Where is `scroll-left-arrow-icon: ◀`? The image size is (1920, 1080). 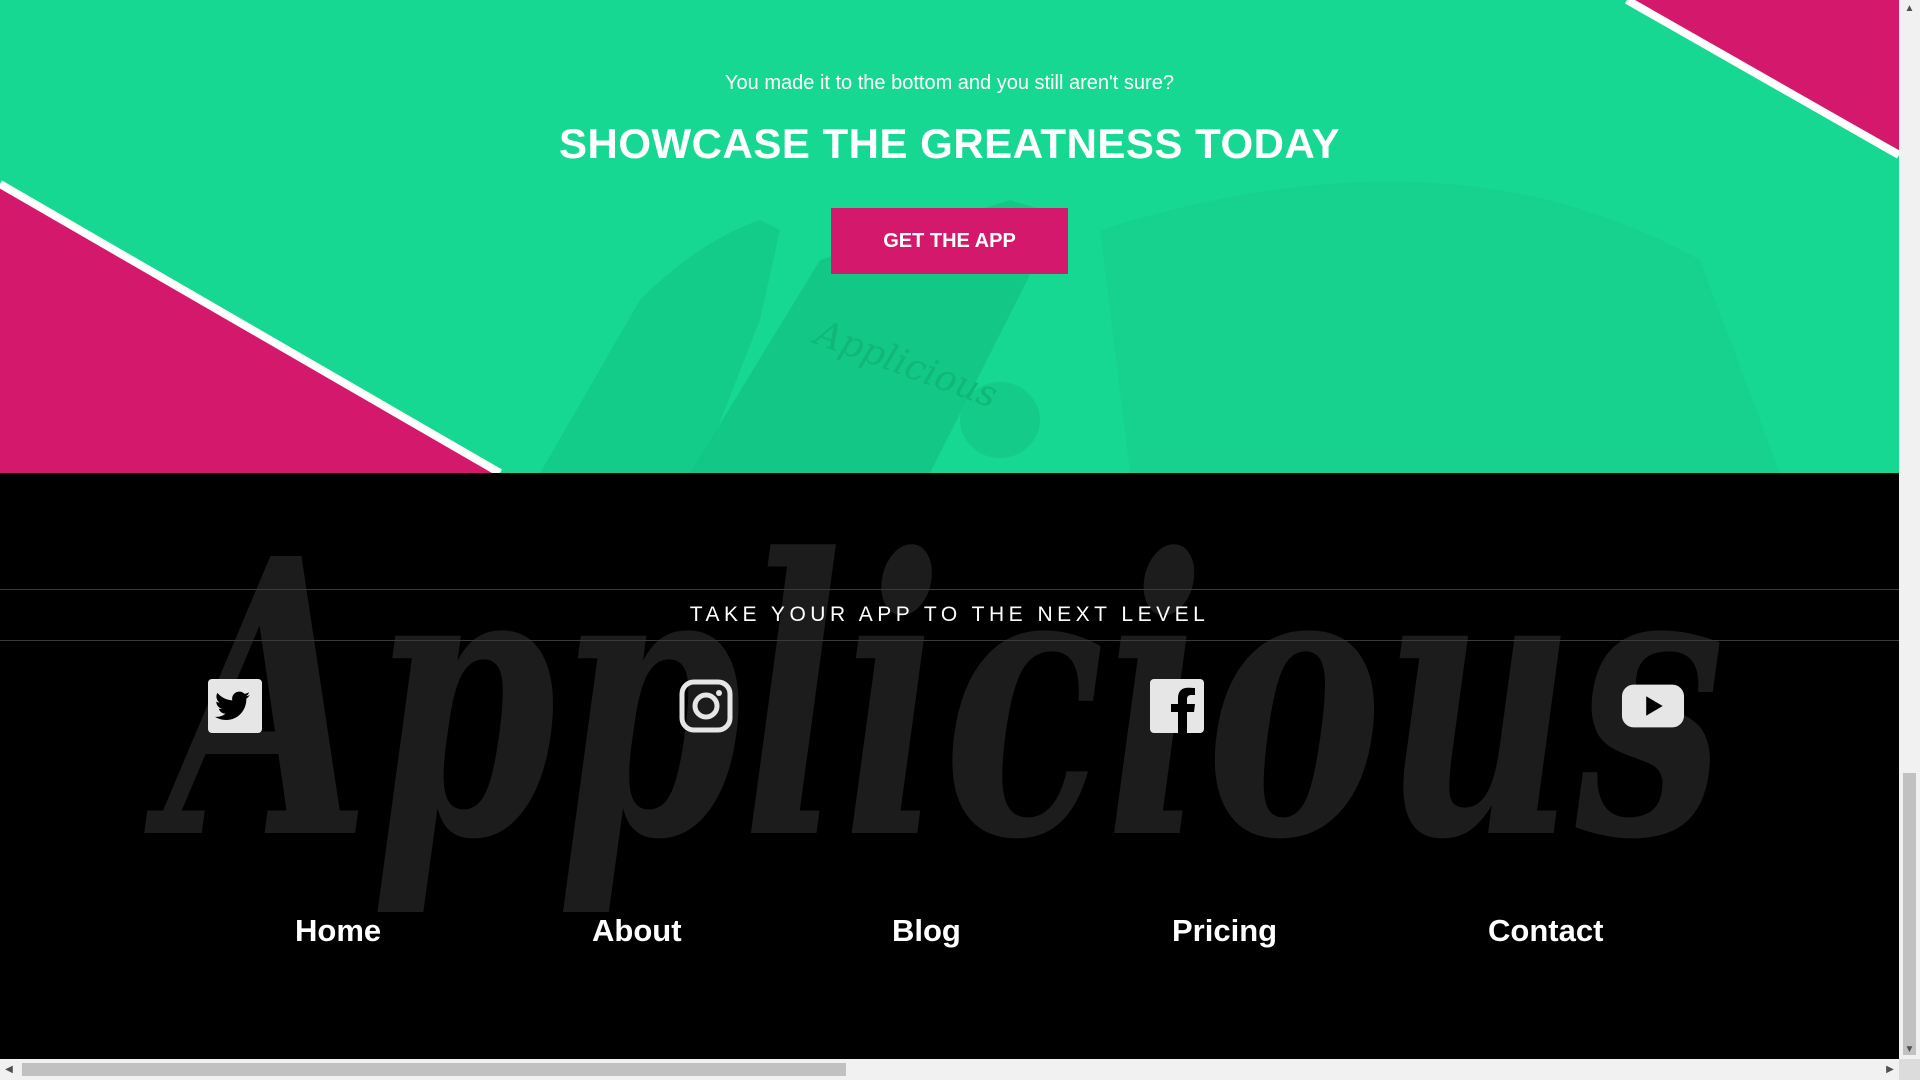
scroll-left-arrow-icon: ◀ is located at coordinates (9, 1069).